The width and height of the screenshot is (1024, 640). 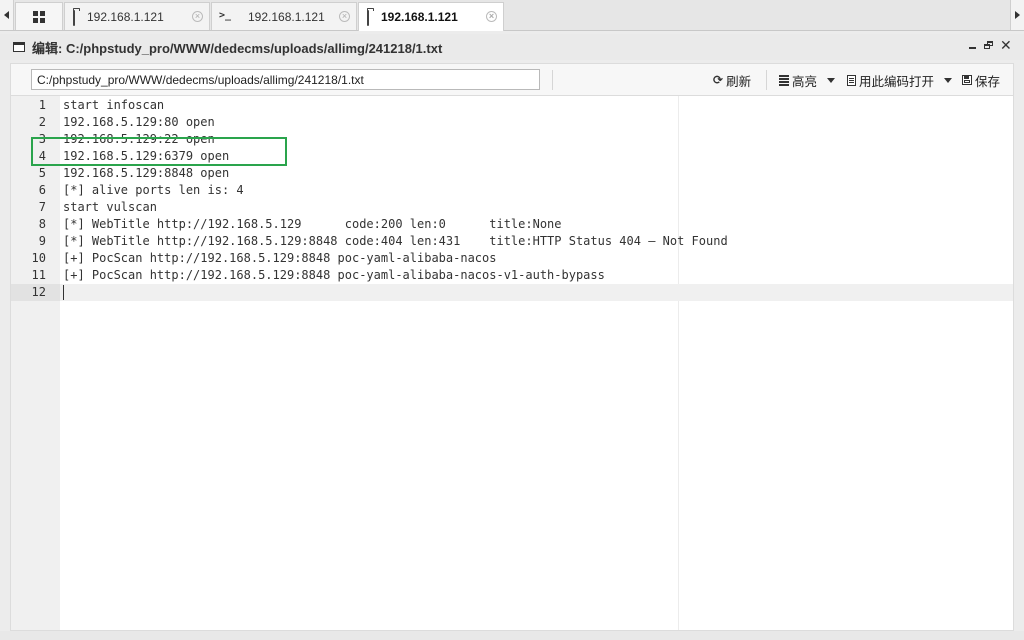 I want to click on code-line: 12, so click(x=512, y=292).